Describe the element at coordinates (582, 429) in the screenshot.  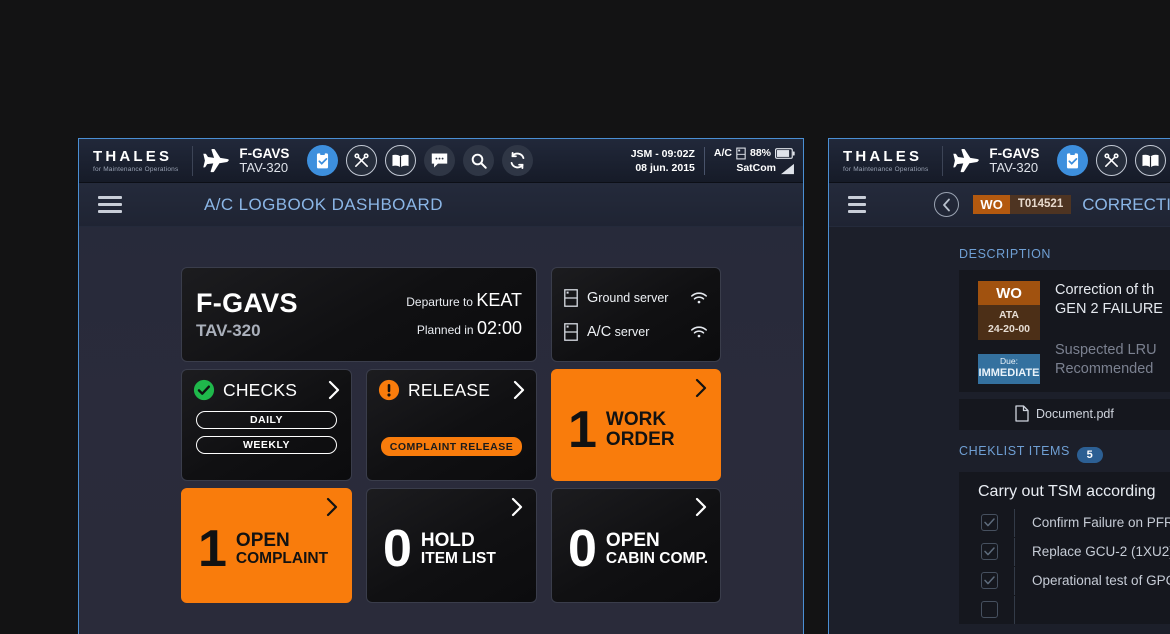
I see `work-order-count: 1` at that location.